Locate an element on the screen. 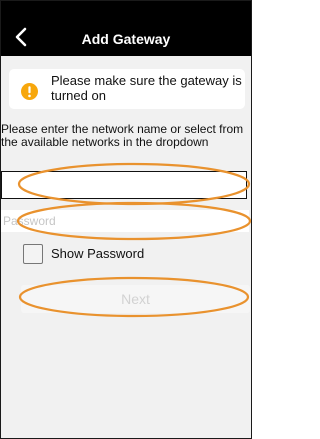 Image resolution: width=320 pixels, height=439 pixels. header-bar: Add Gateway is located at coordinates (126, 28).